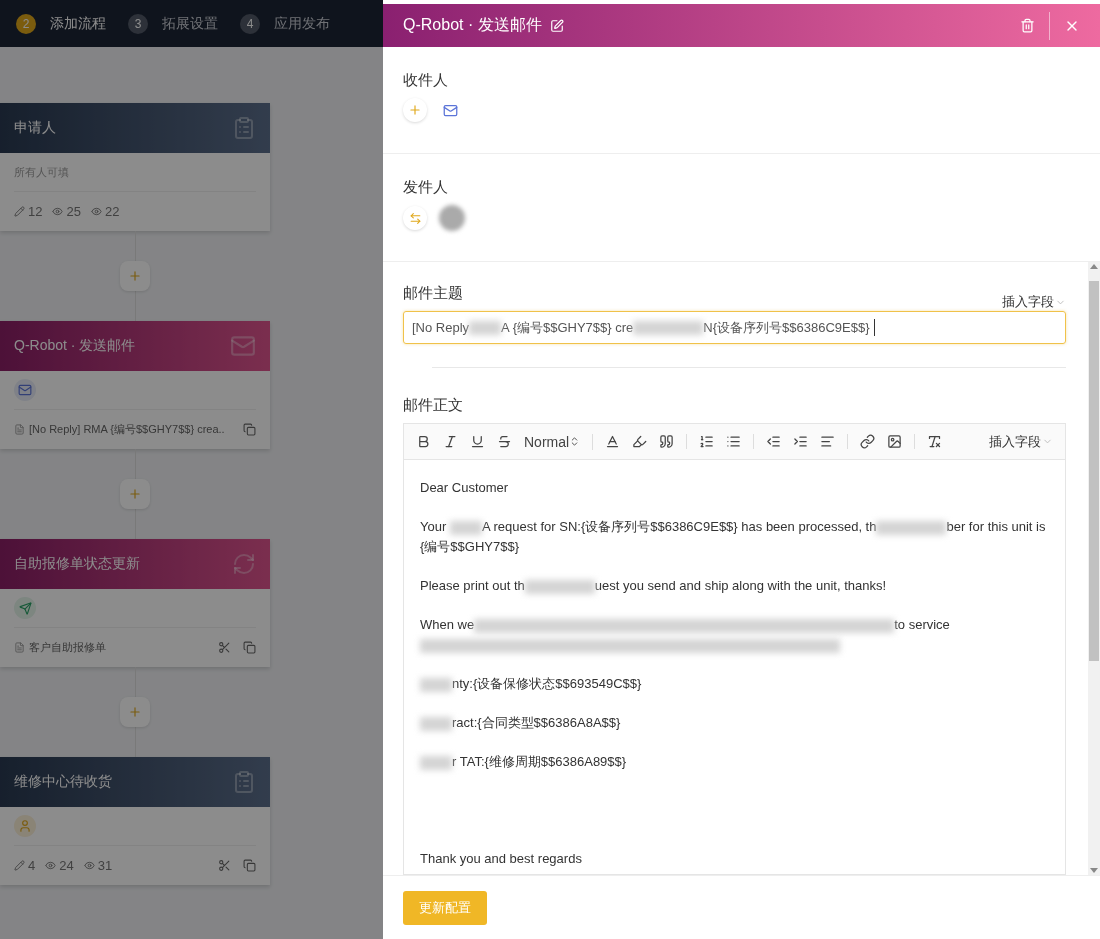 The image size is (1100, 939). Describe the element at coordinates (66, 211) in the screenshot. I see `stat-count: 25` at that location.